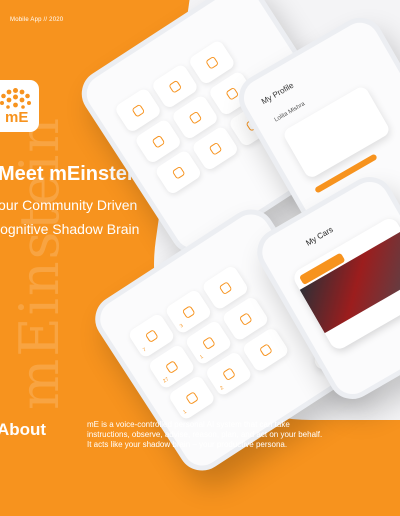 This screenshot has width=400, height=516. I want to click on about-title: About, so click(23, 429).